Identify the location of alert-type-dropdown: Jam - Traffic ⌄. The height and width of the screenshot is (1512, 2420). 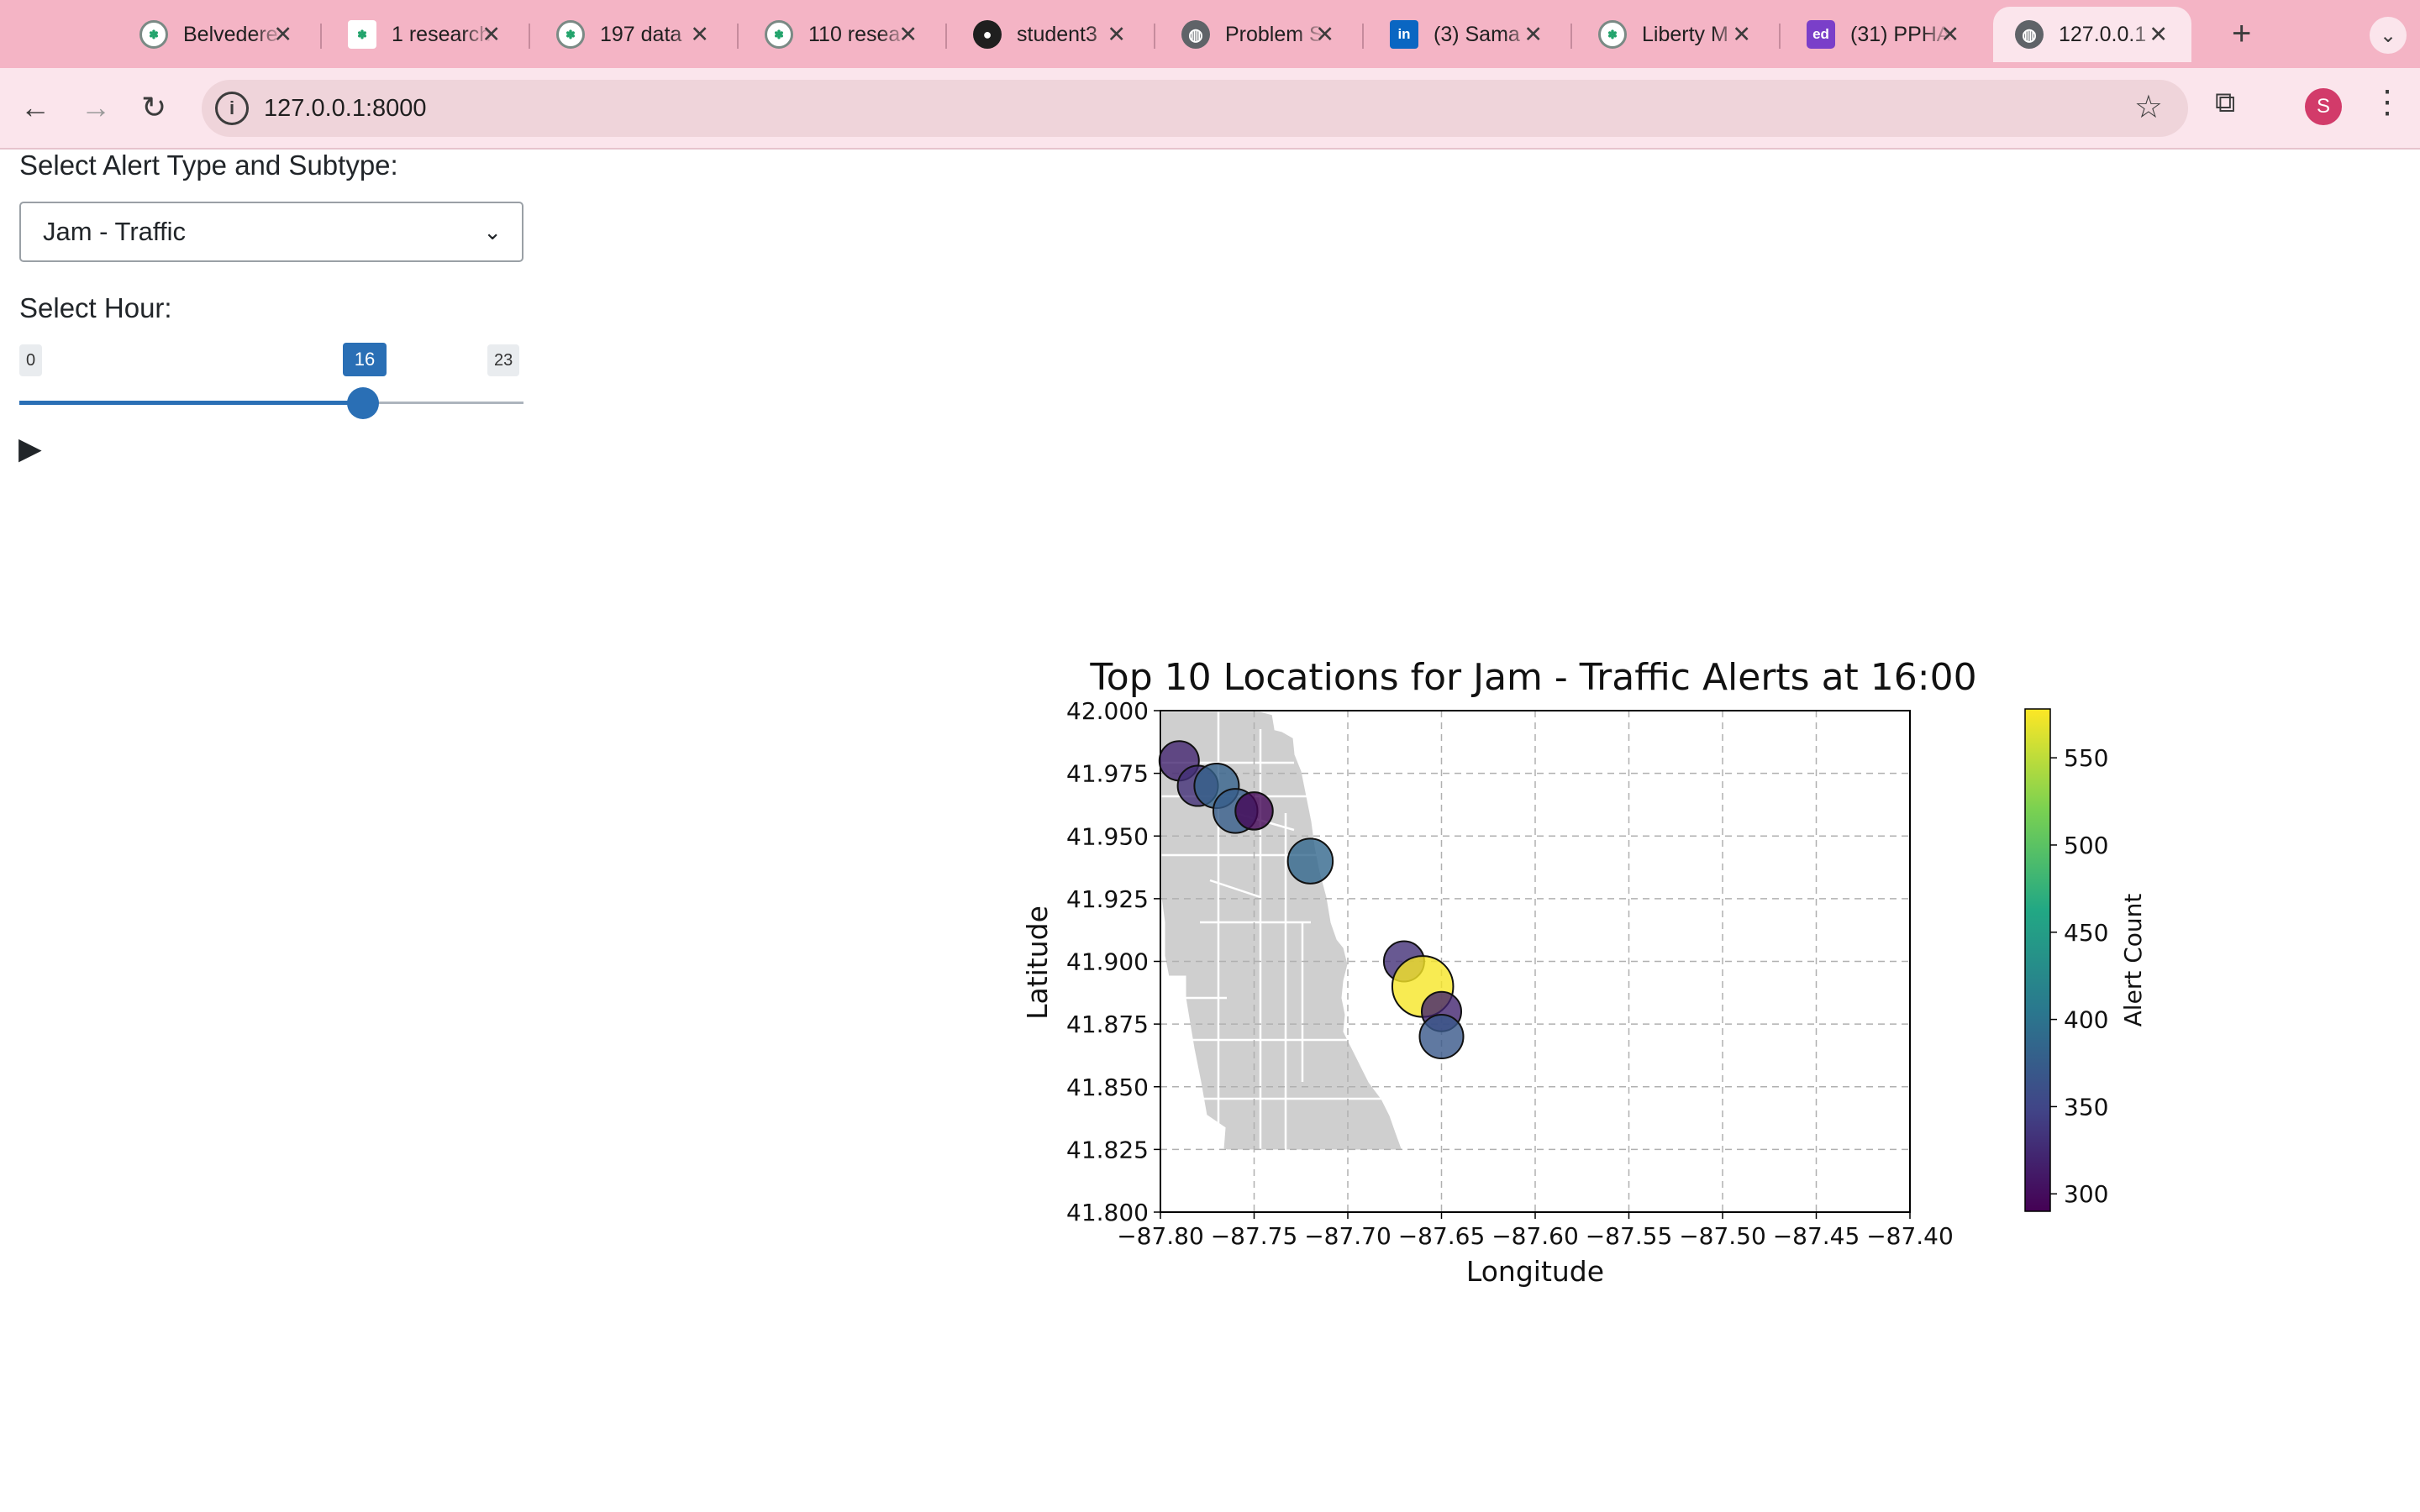
(271, 232).